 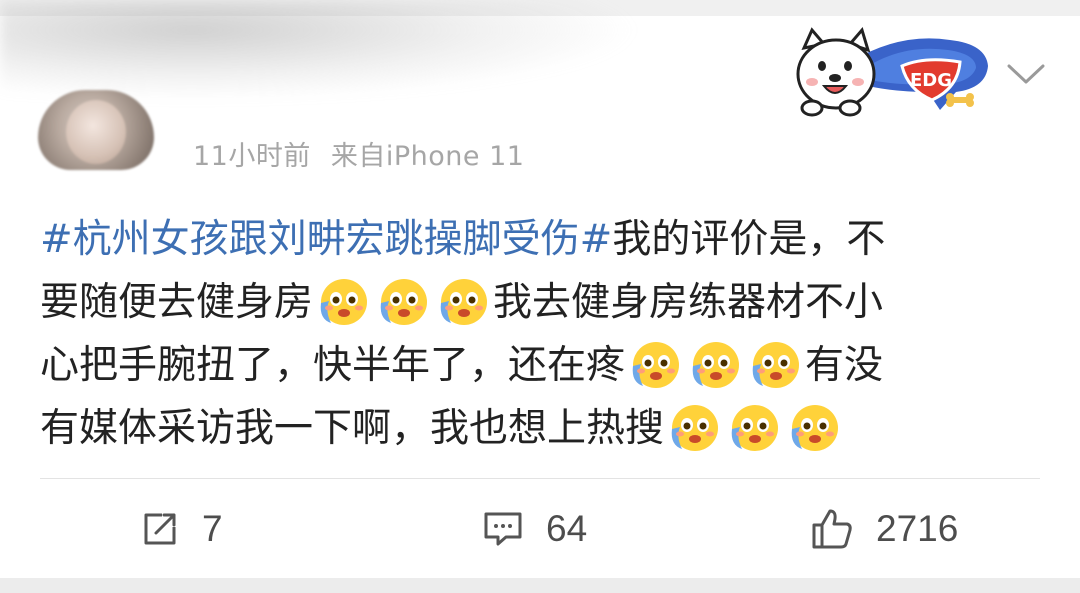 I want to click on post-meta: 11小时前 来自iPhone 11, so click(x=358, y=153).